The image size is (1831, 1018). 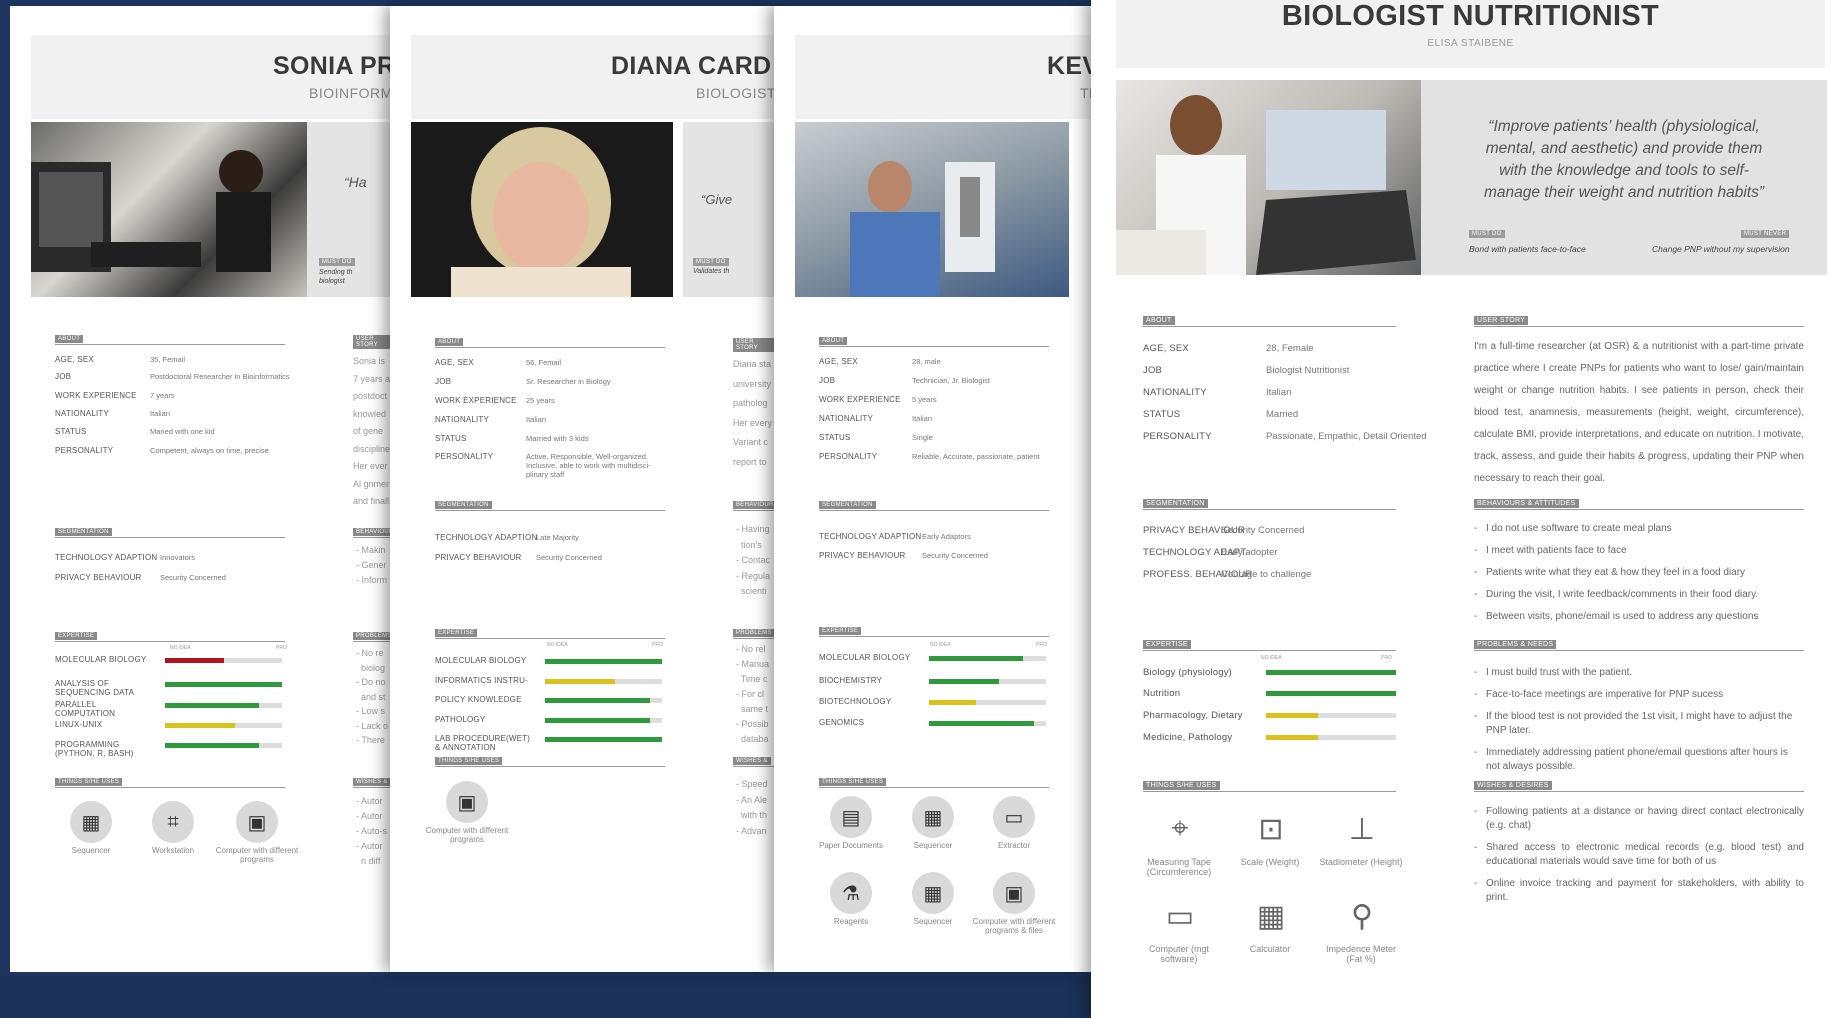 What do you see at coordinates (1162, 693) in the screenshot?
I see `expertise-key: Nutrition` at bounding box center [1162, 693].